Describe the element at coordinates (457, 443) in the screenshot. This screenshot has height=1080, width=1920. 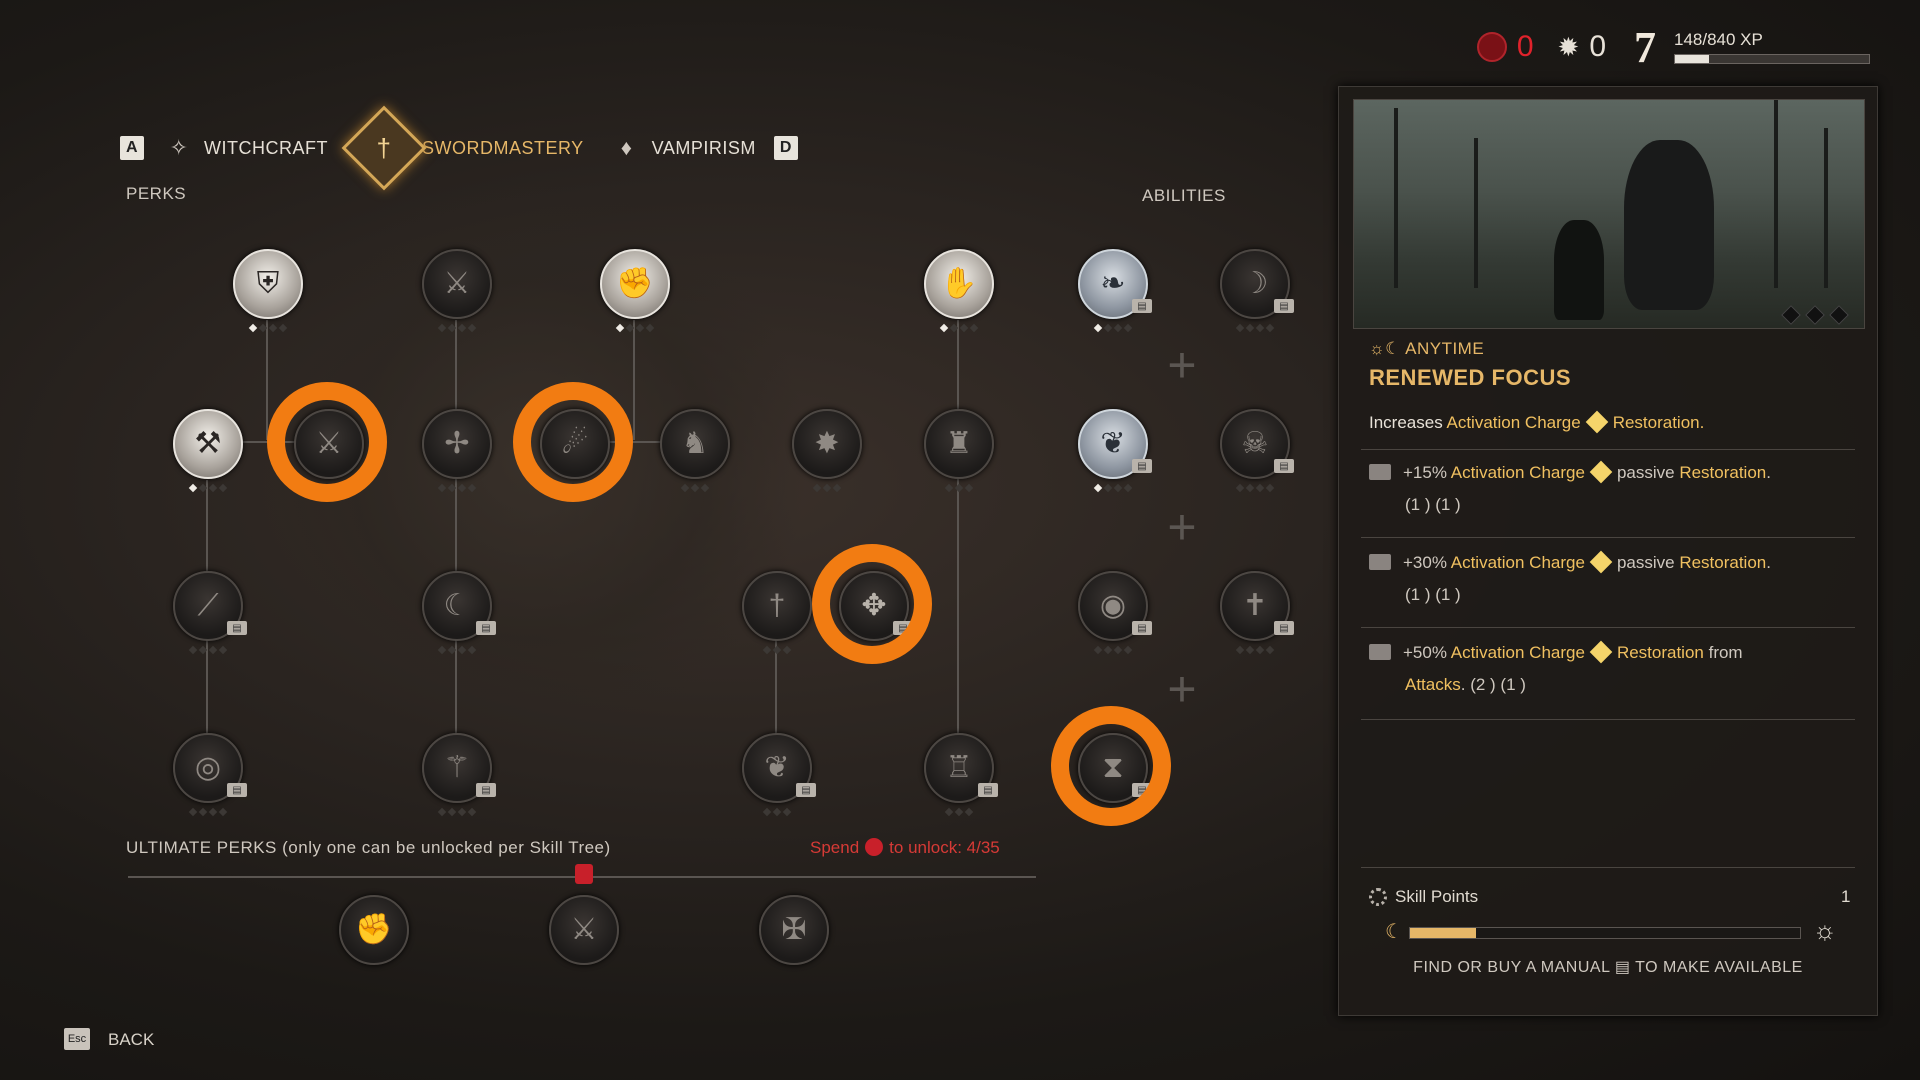
I see `sword-spikes-icon: ✢` at that location.